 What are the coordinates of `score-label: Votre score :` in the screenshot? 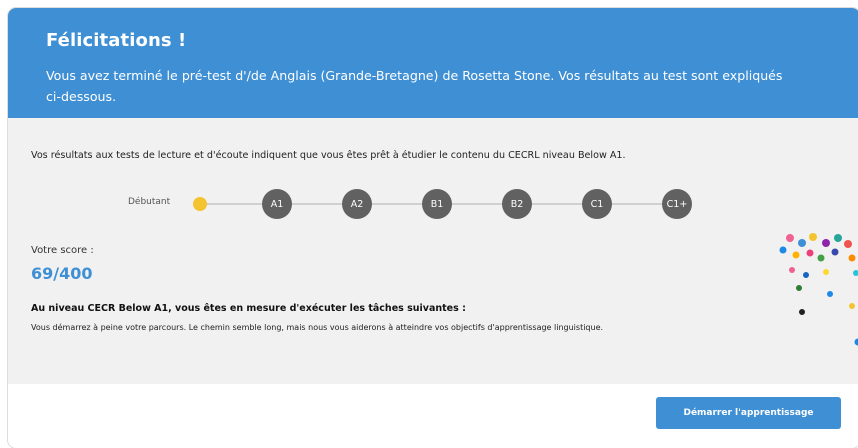 It's located at (62, 250).